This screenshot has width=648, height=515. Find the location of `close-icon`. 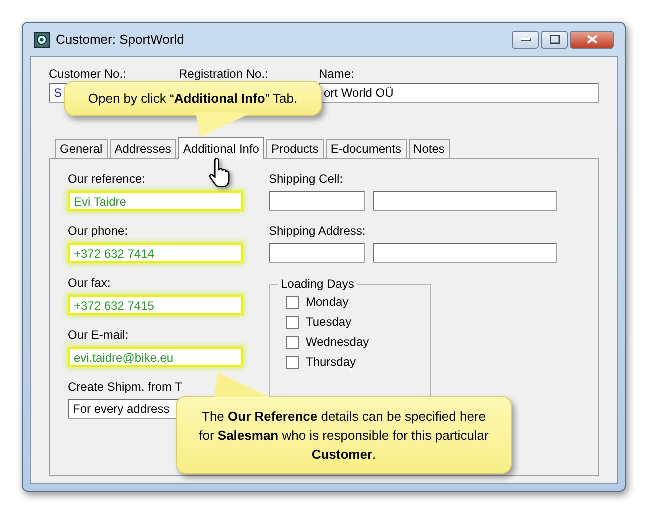

close-icon is located at coordinates (592, 39).